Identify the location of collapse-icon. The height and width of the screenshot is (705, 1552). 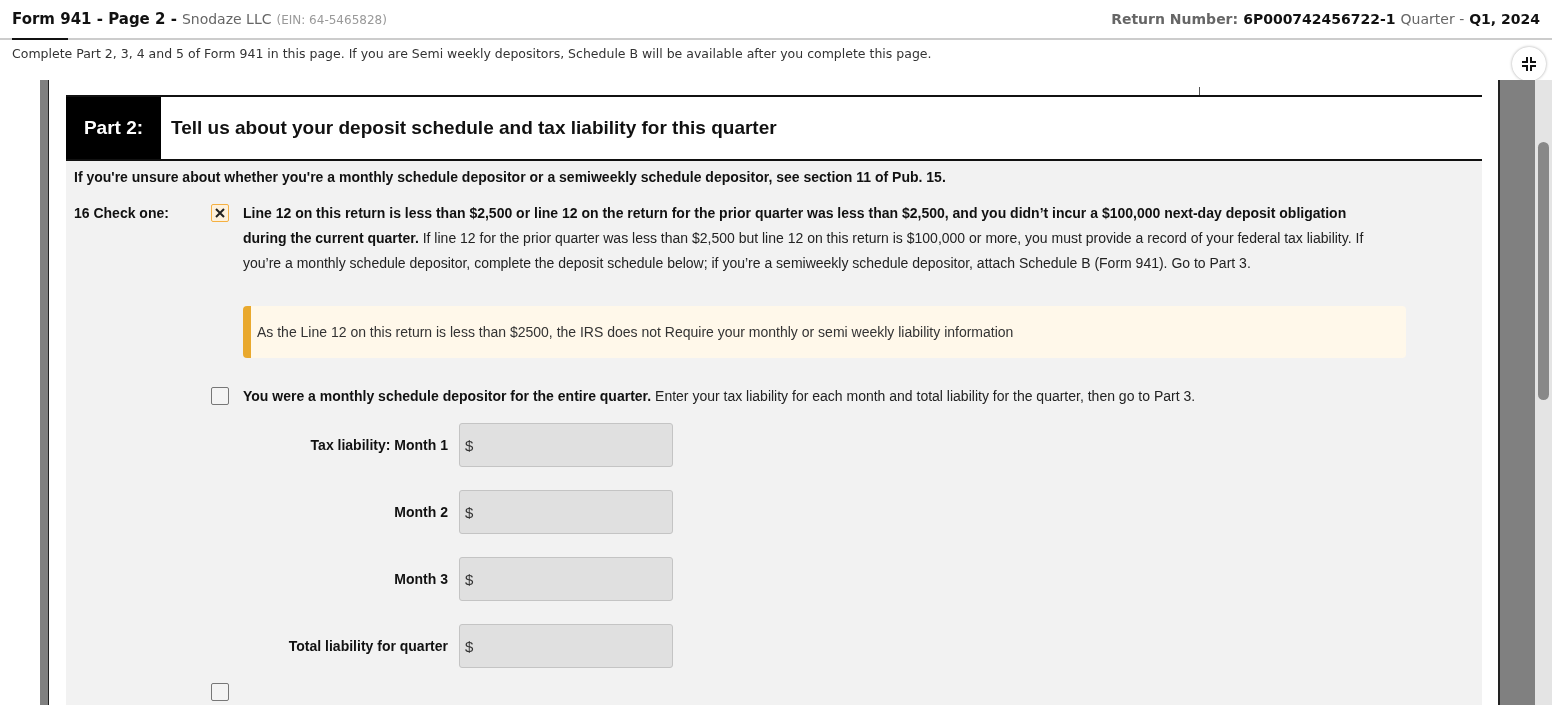
(1529, 64).